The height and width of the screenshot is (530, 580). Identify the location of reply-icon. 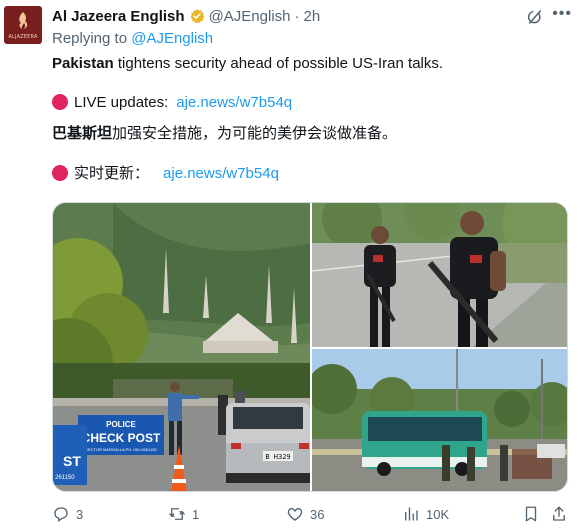
(61, 515).